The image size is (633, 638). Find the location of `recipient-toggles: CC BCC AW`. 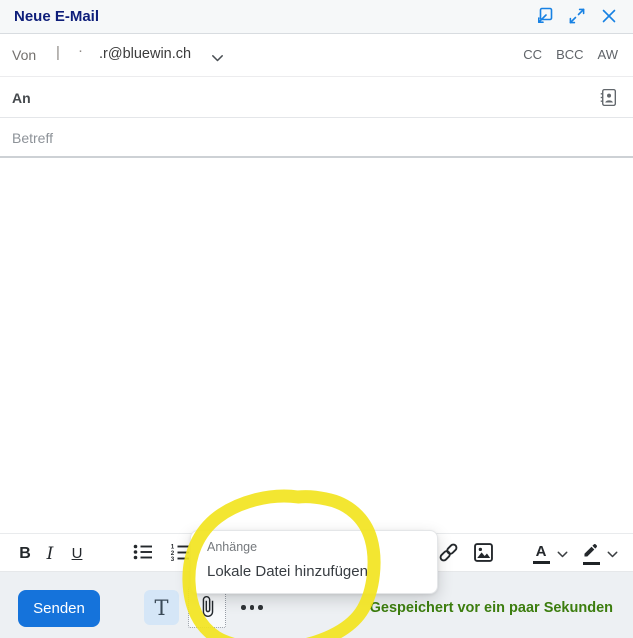

recipient-toggles: CC BCC AW is located at coordinates (570, 54).